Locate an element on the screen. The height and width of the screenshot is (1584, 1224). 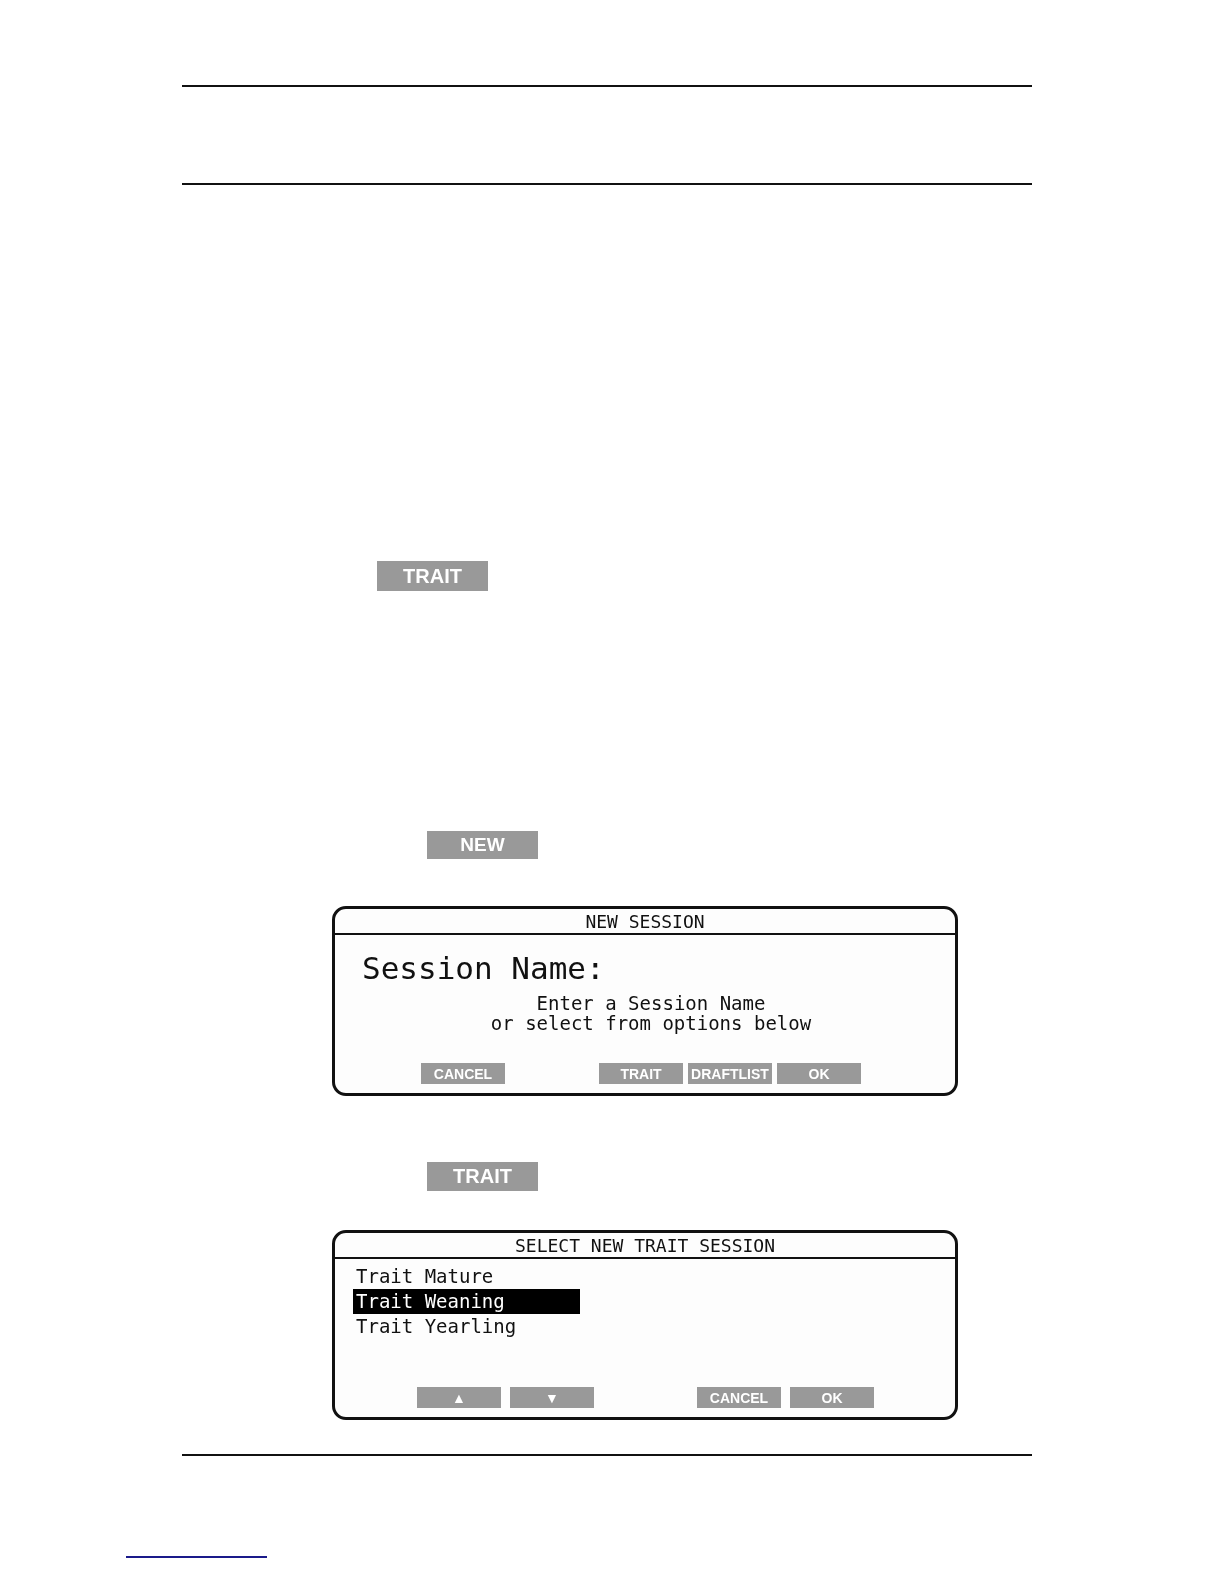
session-list-item: Trait Mature is located at coordinates (466, 1276).